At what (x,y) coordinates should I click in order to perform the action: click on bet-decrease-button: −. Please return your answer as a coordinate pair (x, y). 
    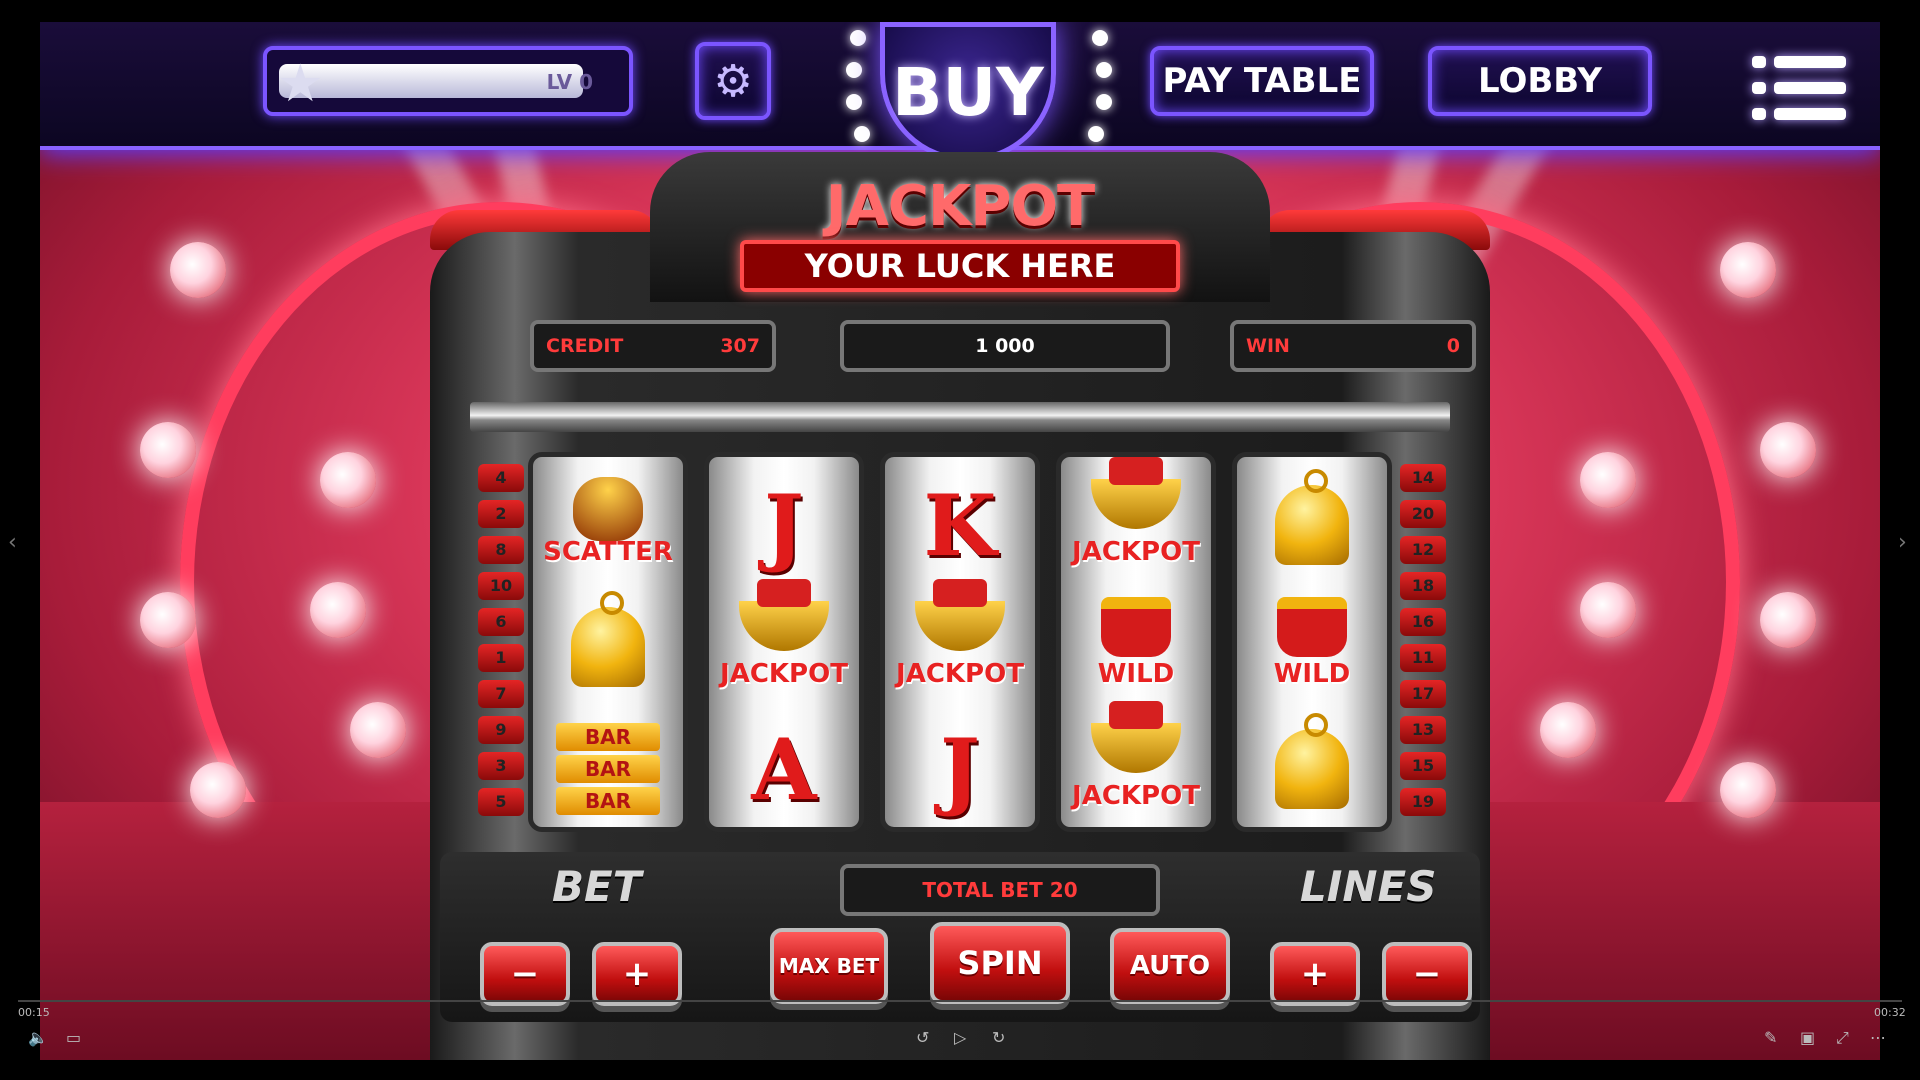
    Looking at the image, I should click on (525, 974).